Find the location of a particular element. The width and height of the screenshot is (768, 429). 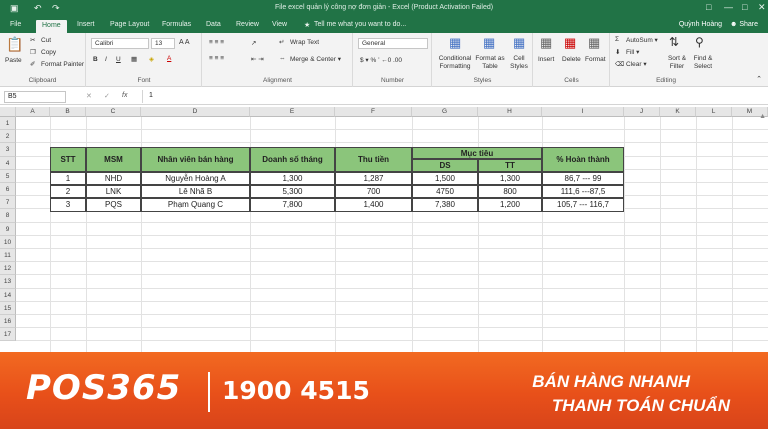

table-cell: 111,6 ---87,5 is located at coordinates (583, 192).